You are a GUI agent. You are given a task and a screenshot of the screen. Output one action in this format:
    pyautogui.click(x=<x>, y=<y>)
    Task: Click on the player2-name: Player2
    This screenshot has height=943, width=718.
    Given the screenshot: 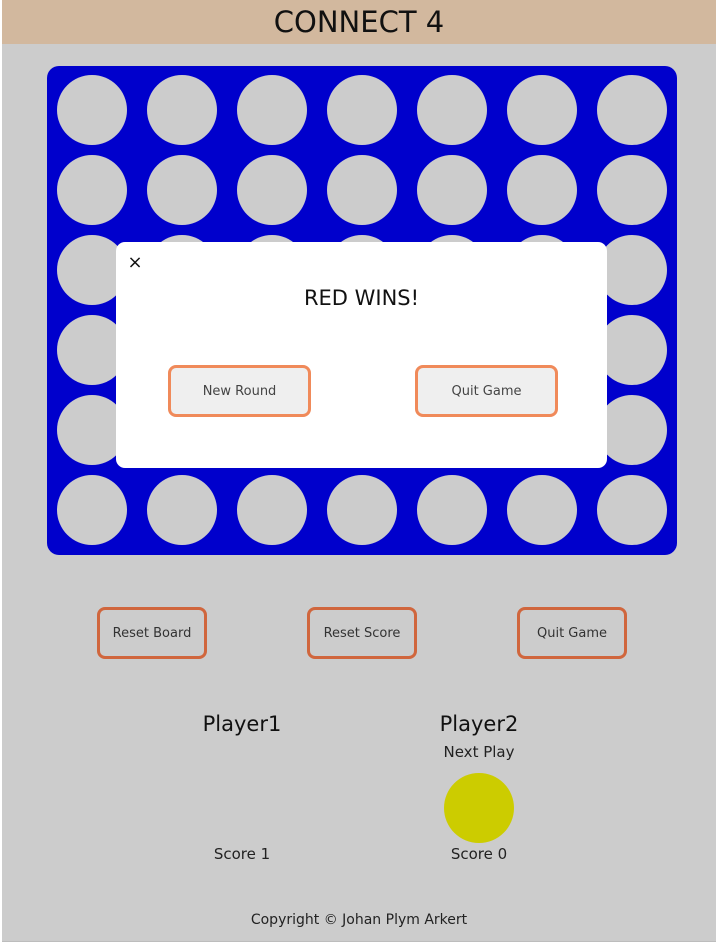 What is the action you would take?
    pyautogui.click(x=479, y=724)
    